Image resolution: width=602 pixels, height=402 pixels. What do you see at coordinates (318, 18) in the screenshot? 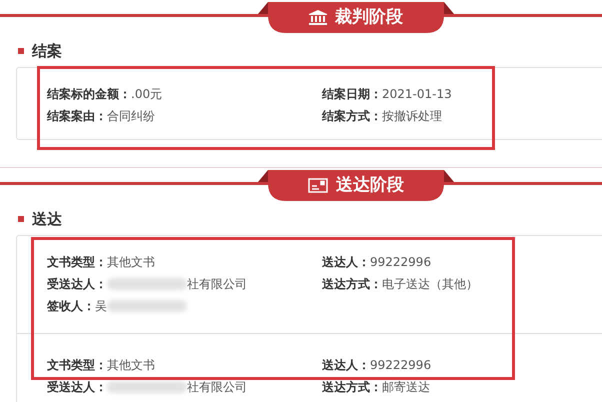
I see `courthouse-icon` at bounding box center [318, 18].